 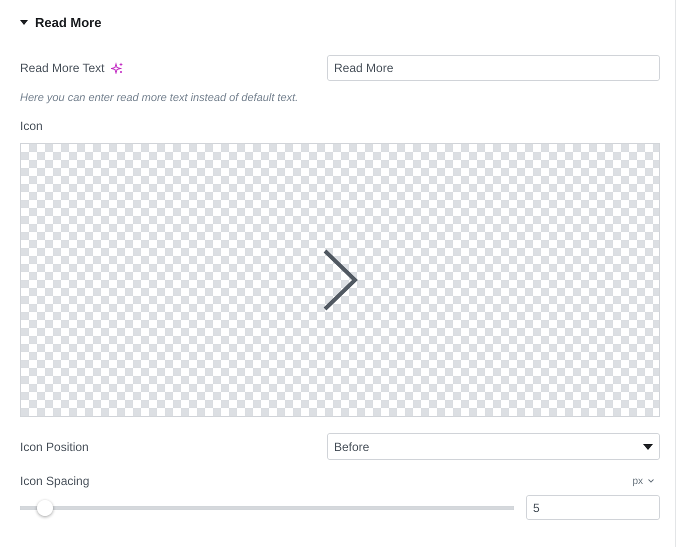 What do you see at coordinates (32, 126) in the screenshot?
I see `field-label: Icon` at bounding box center [32, 126].